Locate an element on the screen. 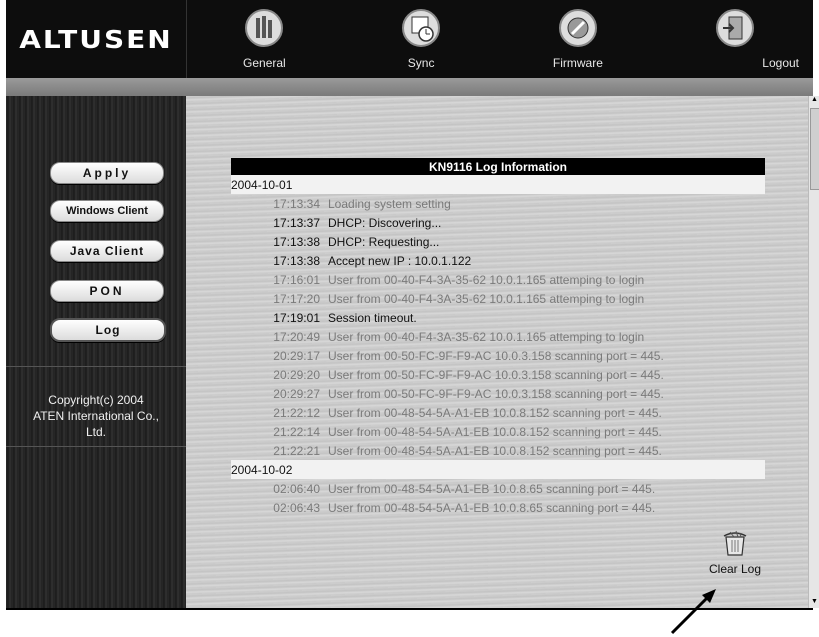 This screenshot has height=637, width=819. log-entry-time: 02:06:40 is located at coordinates (296, 488).